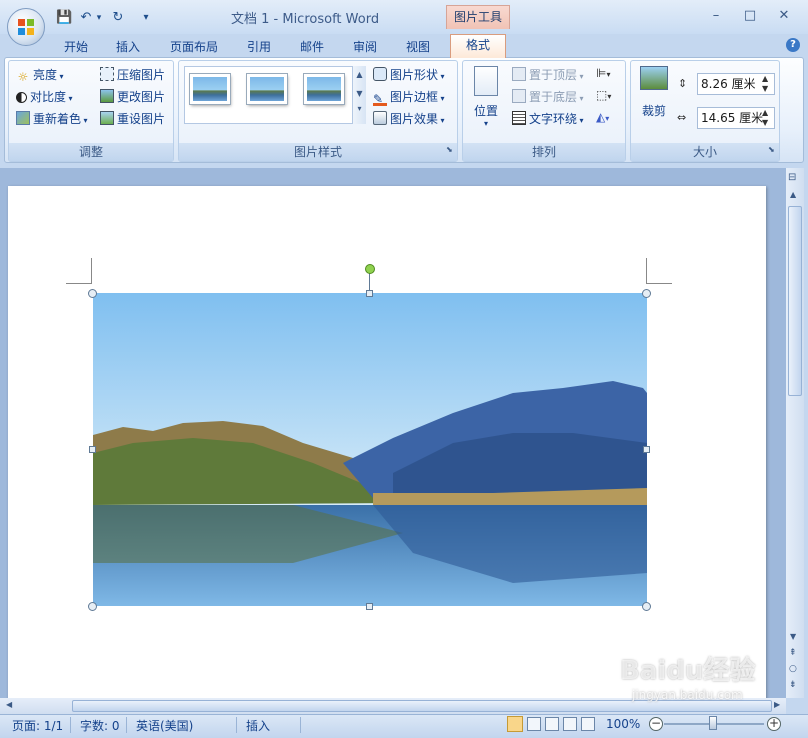 The width and height of the screenshot is (808, 738). Describe the element at coordinates (107, 118) in the screenshot. I see `reset-picture-icon` at that location.